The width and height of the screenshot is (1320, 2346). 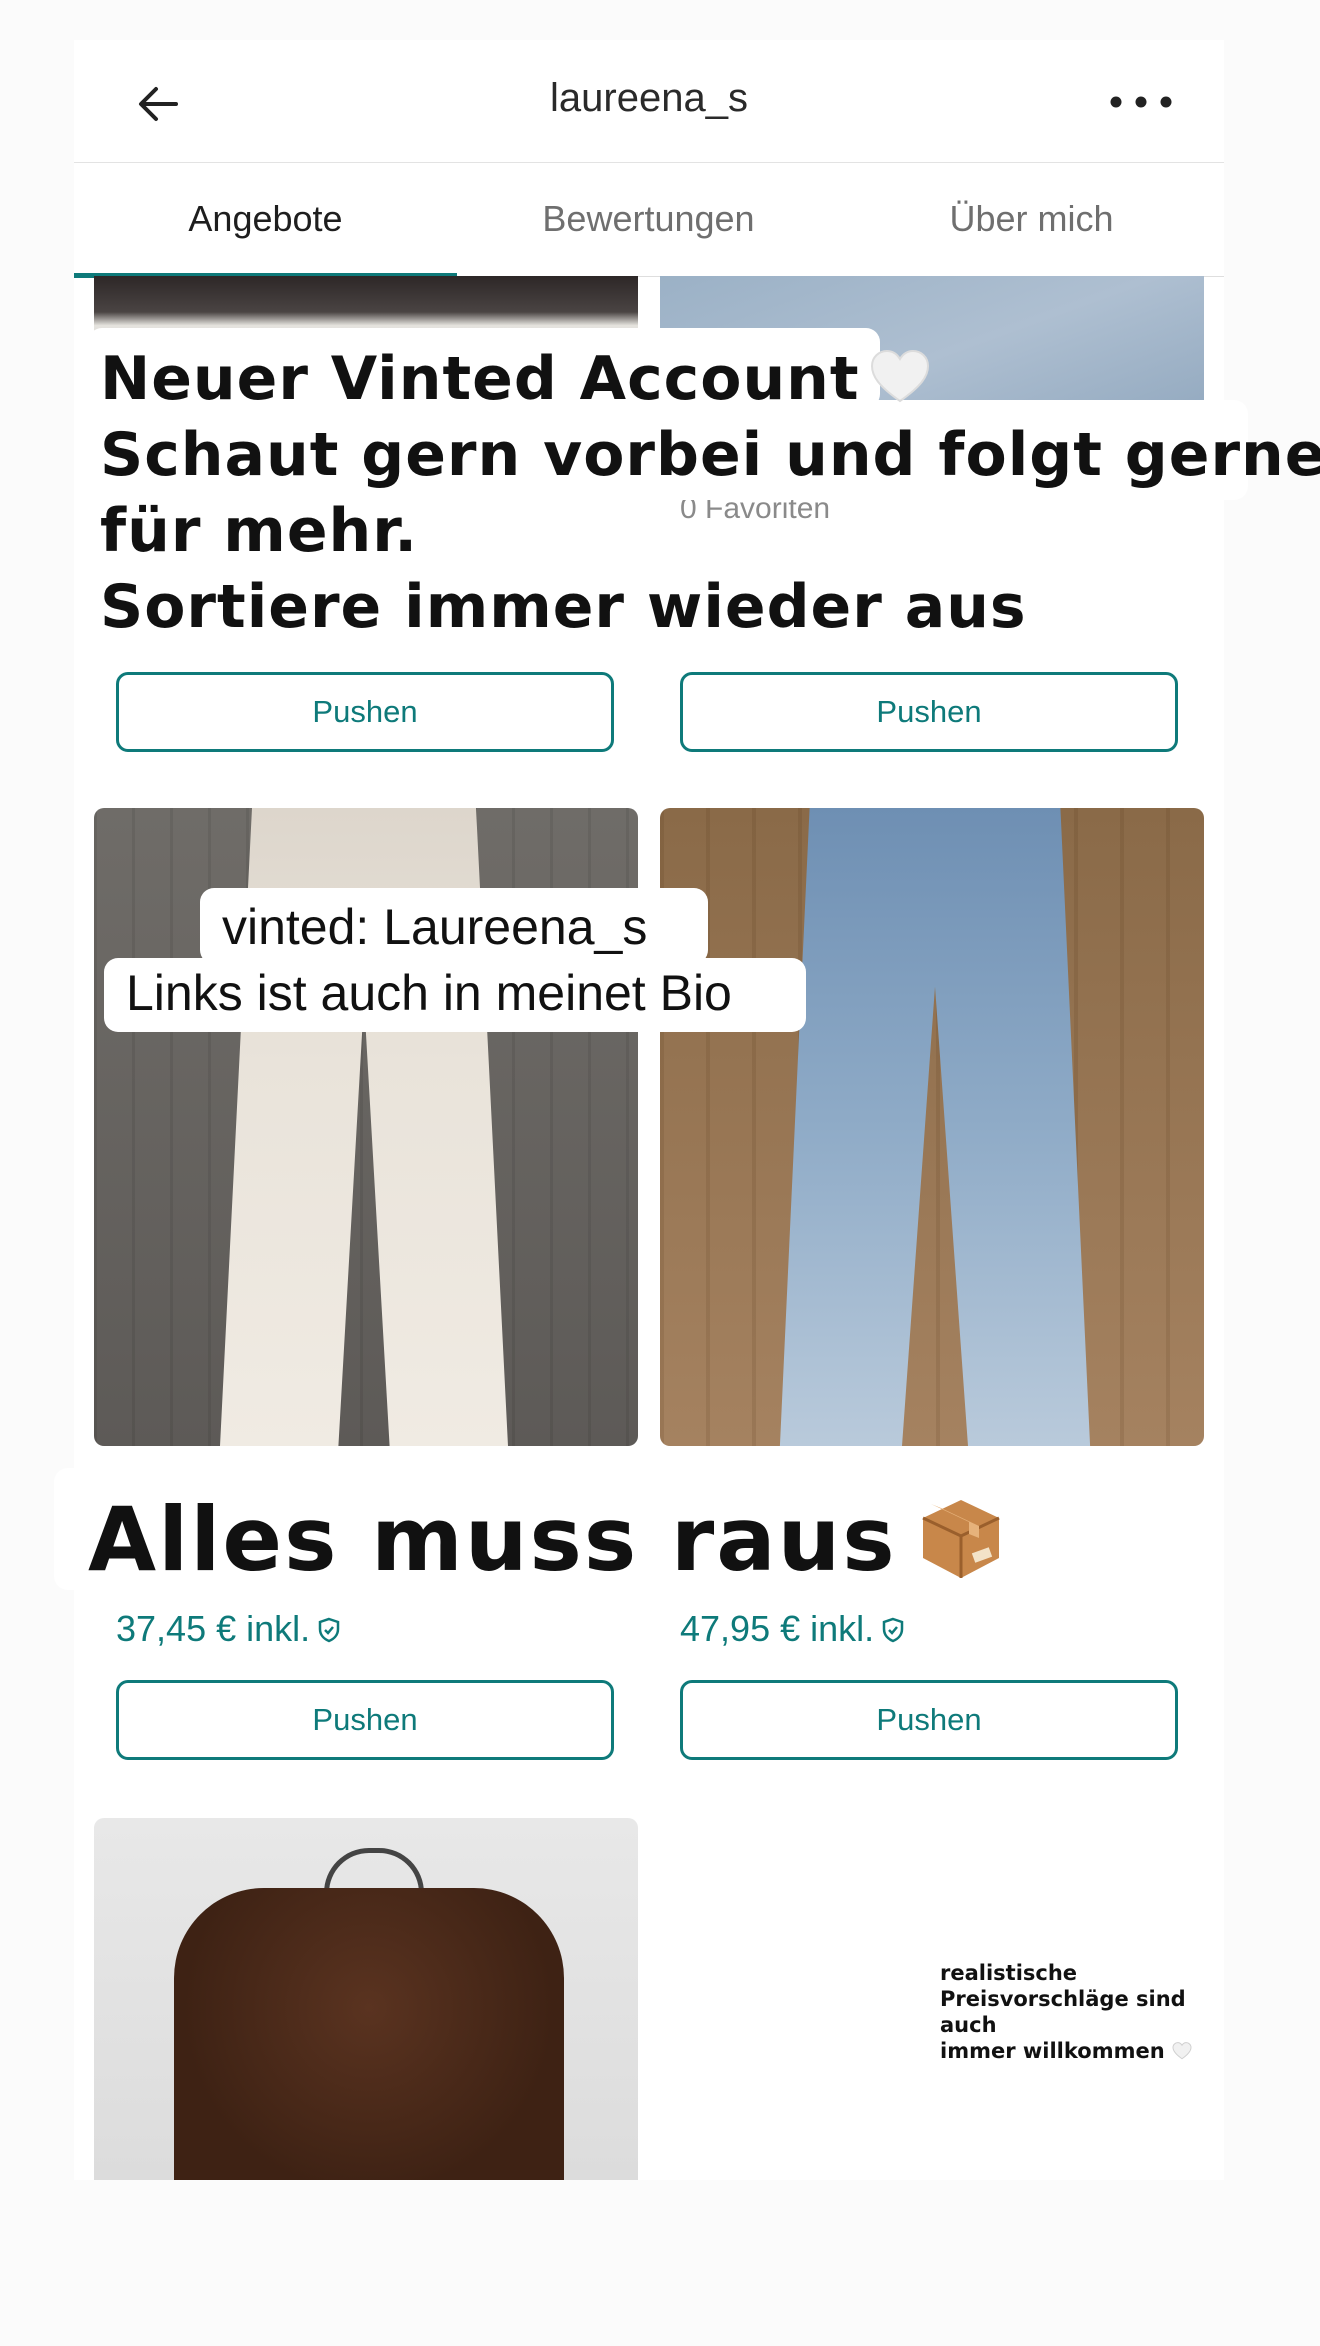 I want to click on sale-text: Alles muss raus, so click(x=492, y=1539).